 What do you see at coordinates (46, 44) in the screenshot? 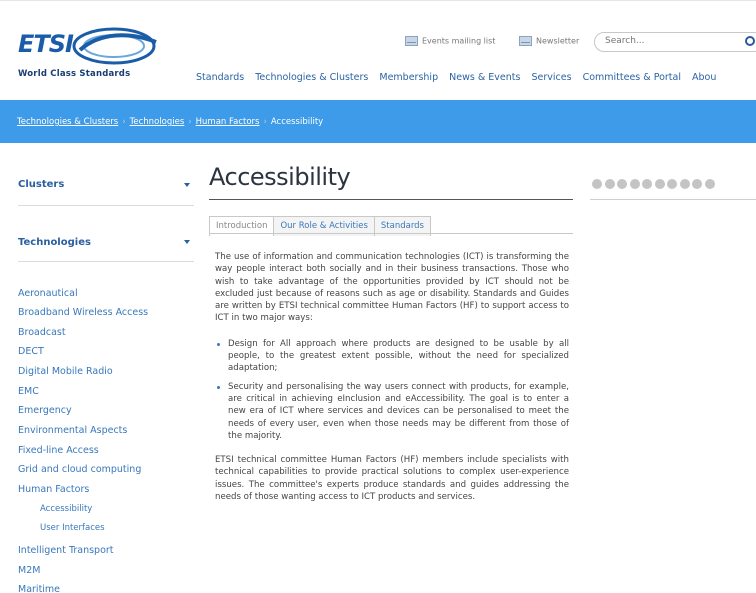
I see `logo-text: ETSI` at bounding box center [46, 44].